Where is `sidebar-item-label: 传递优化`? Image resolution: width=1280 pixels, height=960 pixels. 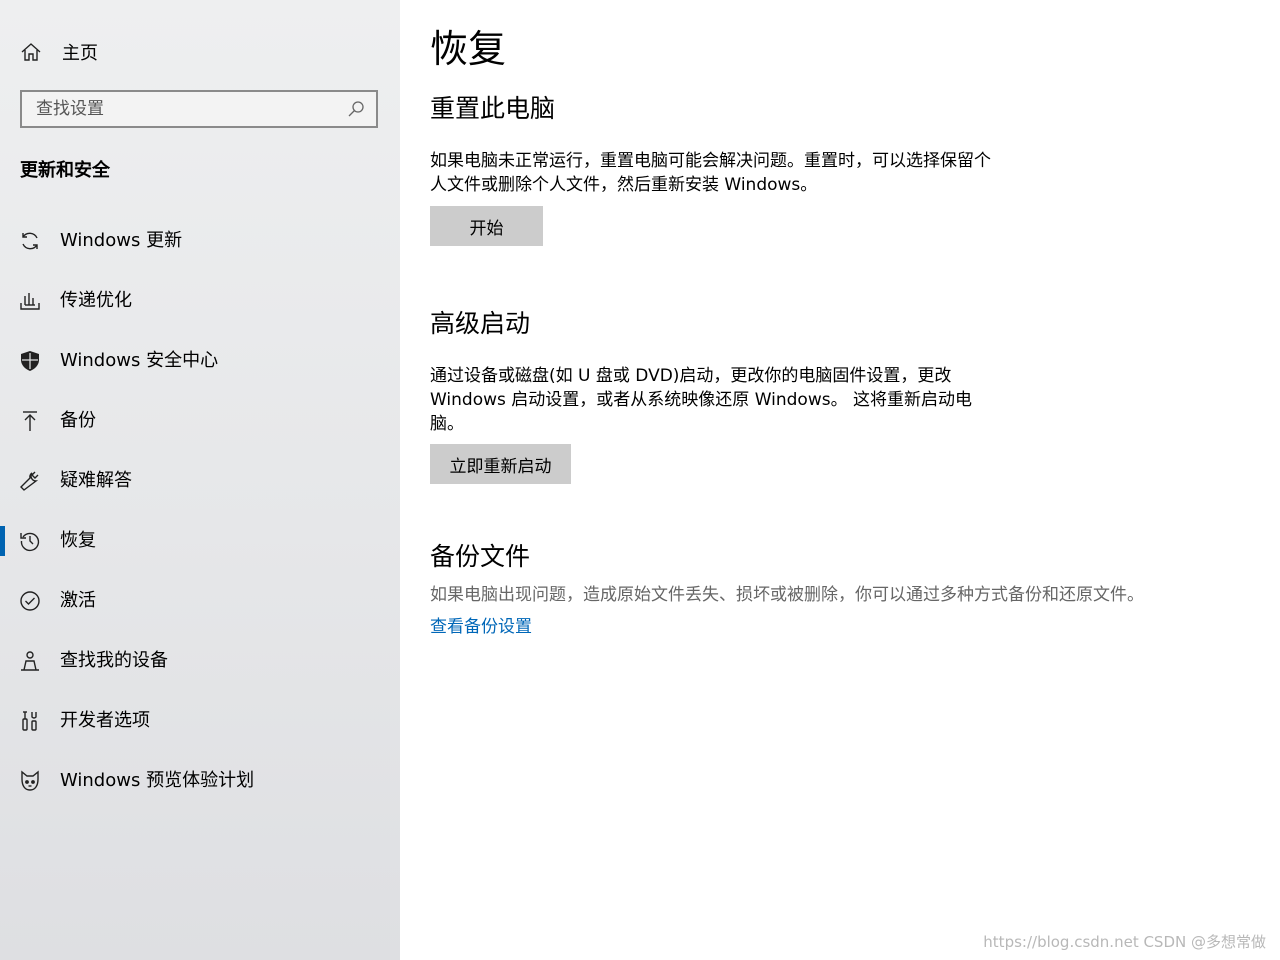
sidebar-item-label: 传递优化 is located at coordinates (96, 300).